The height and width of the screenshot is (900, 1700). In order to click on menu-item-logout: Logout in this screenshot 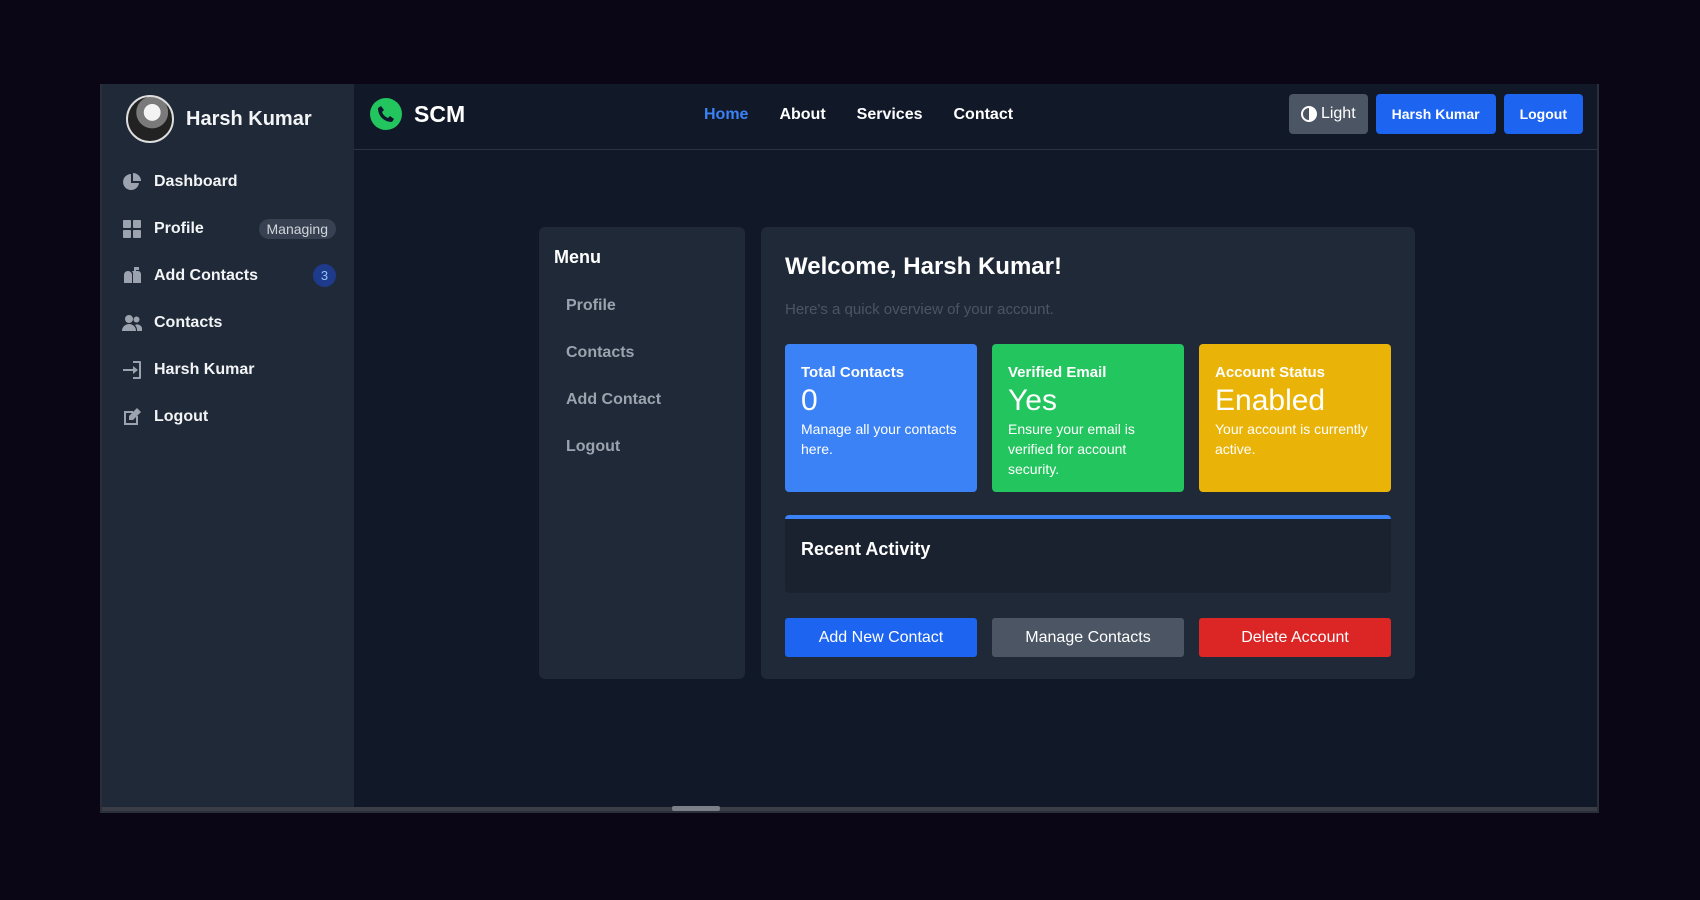, I will do `click(613, 461)`.